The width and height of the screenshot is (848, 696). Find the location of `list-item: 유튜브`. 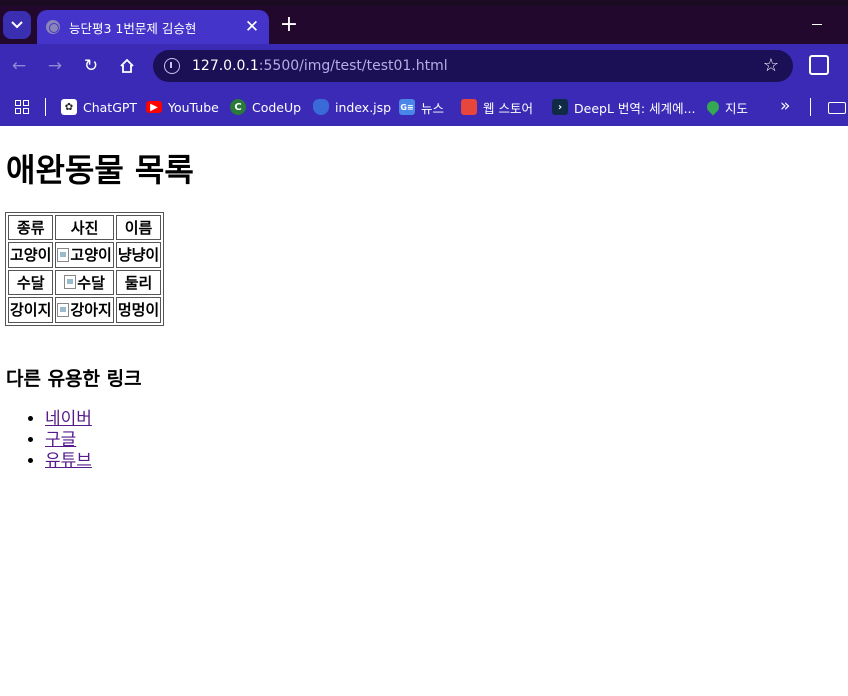

list-item: 유튜브 is located at coordinates (443, 461).